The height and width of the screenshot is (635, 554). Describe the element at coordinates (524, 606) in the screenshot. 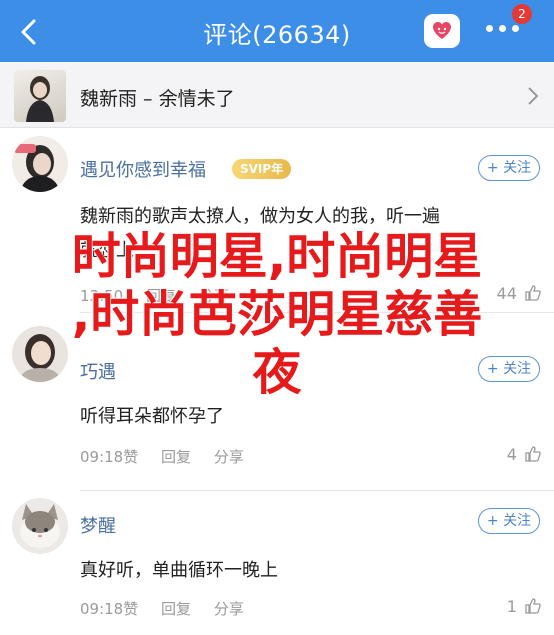

I see `like-button: 1` at that location.